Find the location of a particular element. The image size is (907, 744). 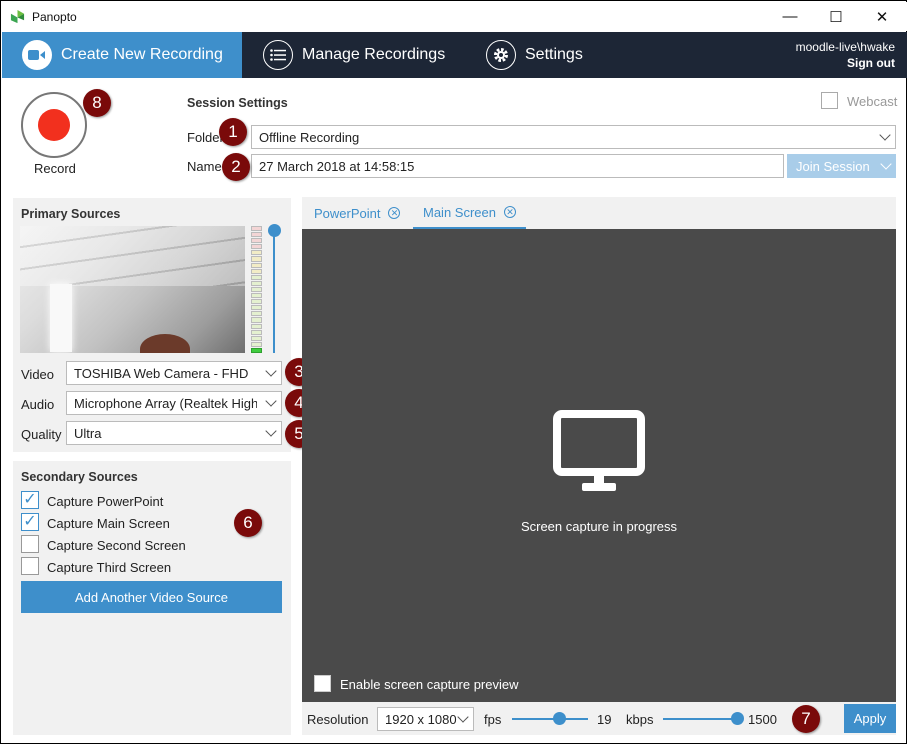

resolution-value: 1920 x 1080 is located at coordinates (421, 719).